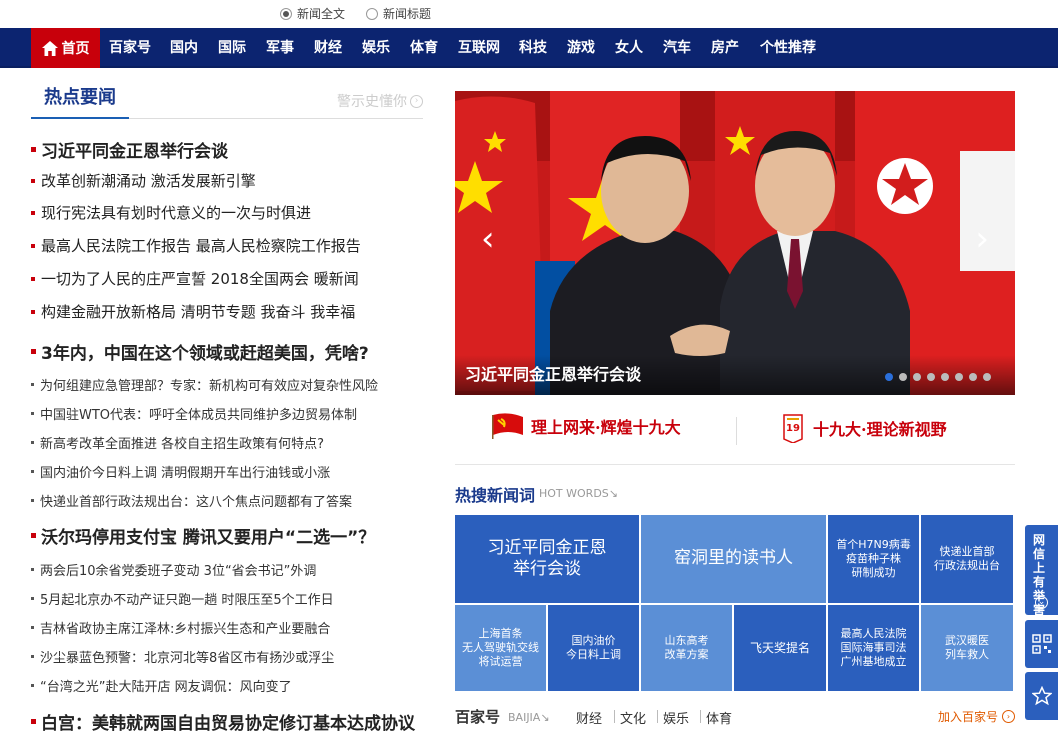 The image size is (1058, 745). What do you see at coordinates (227, 101) in the screenshot?
I see `hot-news-header: 热点要闻 警示史懂你 ›` at bounding box center [227, 101].